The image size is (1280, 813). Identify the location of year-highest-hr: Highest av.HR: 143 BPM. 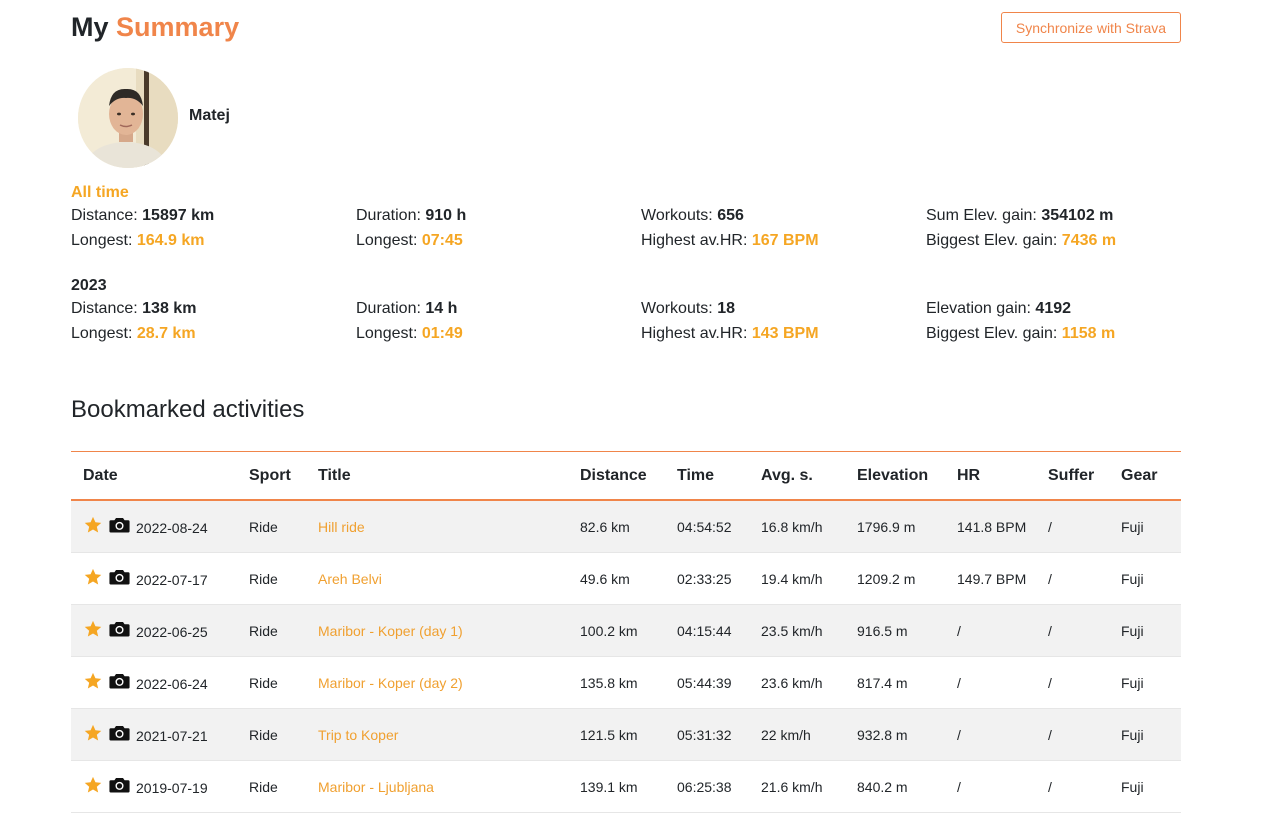
(730, 334).